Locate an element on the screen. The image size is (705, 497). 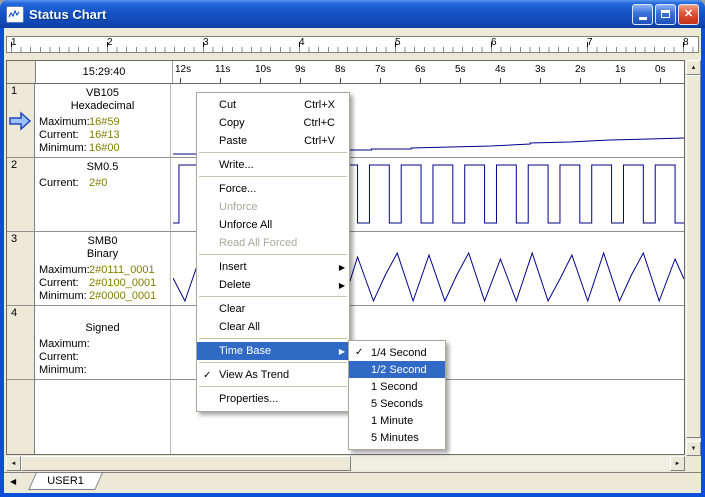
menu-item-unforce: Unforce is located at coordinates (273, 207).